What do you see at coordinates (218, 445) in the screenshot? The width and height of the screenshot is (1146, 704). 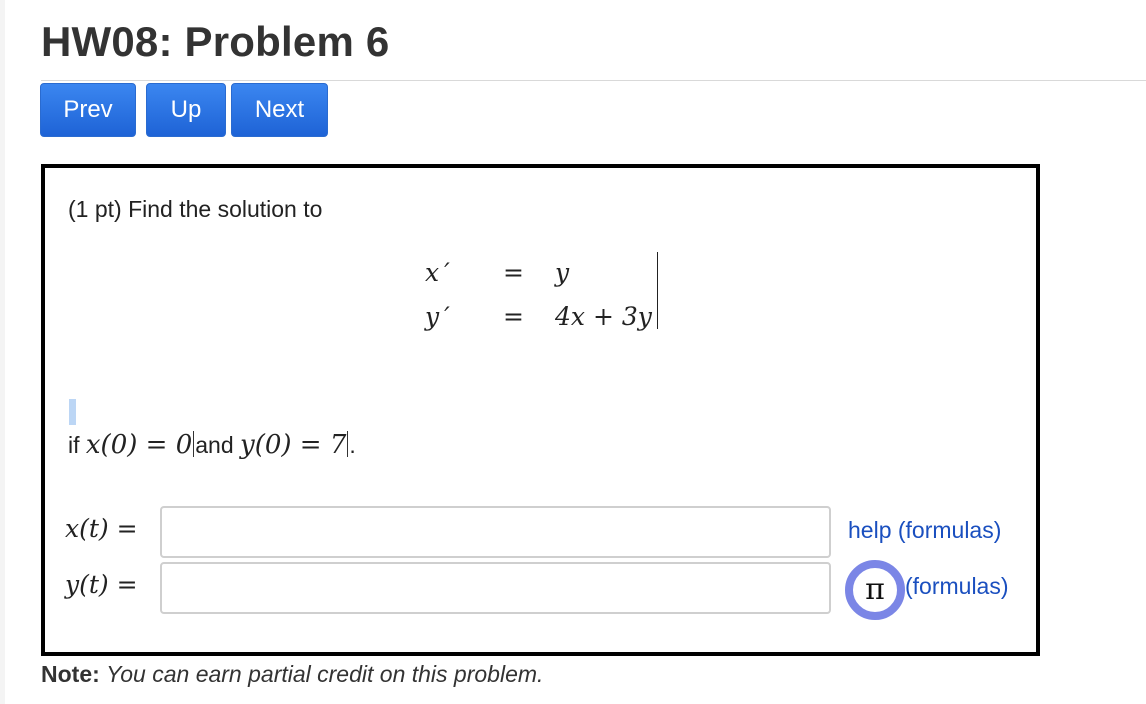 I see `condition-middle: and` at bounding box center [218, 445].